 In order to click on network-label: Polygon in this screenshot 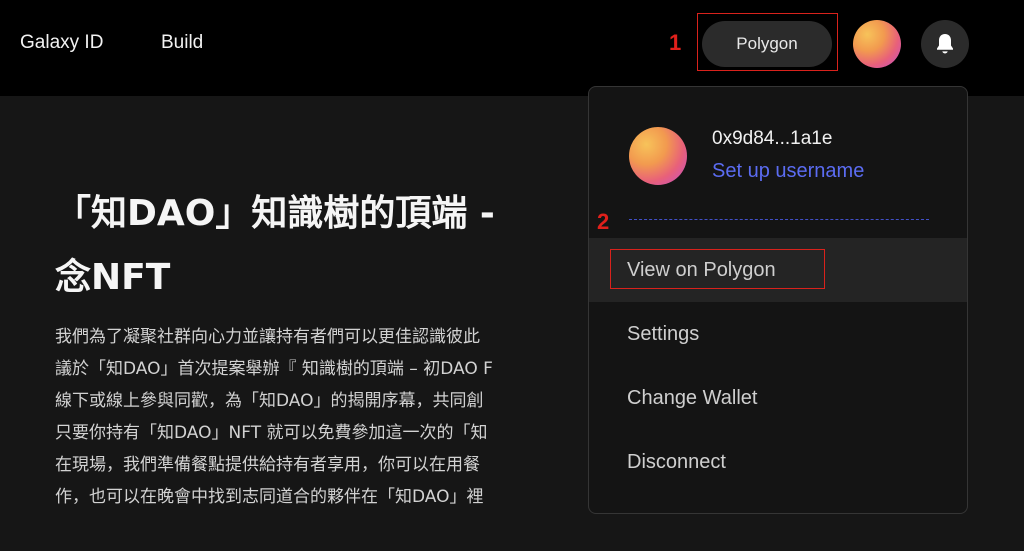, I will do `click(767, 43)`.